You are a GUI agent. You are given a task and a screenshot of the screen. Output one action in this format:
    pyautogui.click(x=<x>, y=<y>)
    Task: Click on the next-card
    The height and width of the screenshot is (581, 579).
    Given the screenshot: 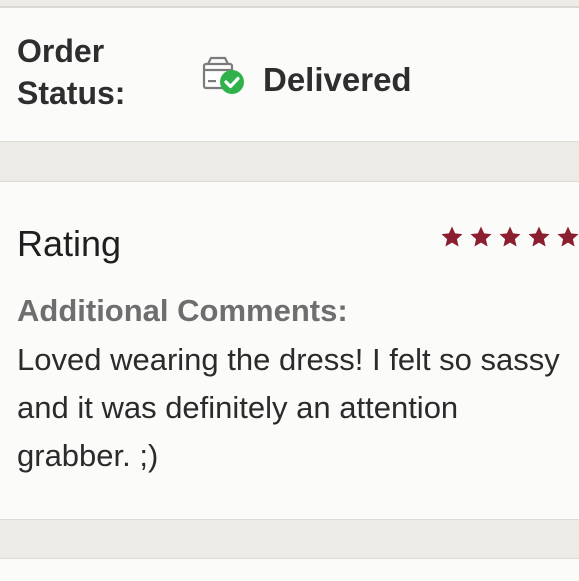 What is the action you would take?
    pyautogui.click(x=289, y=569)
    